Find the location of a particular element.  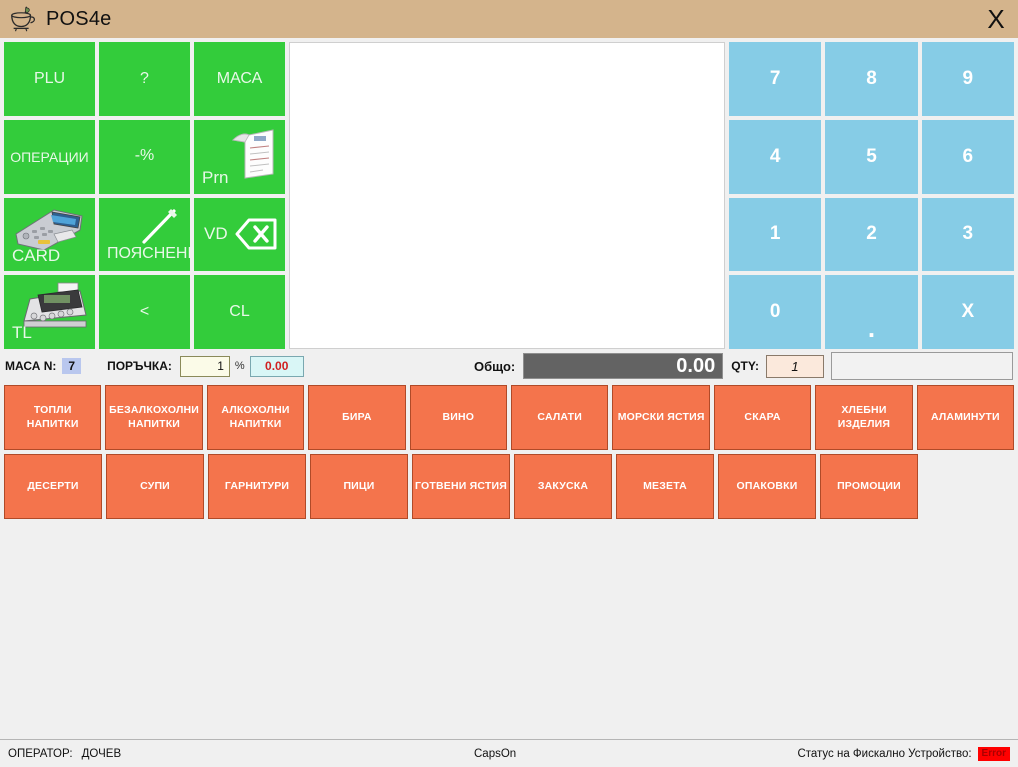

function-button-operacii: ОПЕРАЦИИ is located at coordinates (49, 156).